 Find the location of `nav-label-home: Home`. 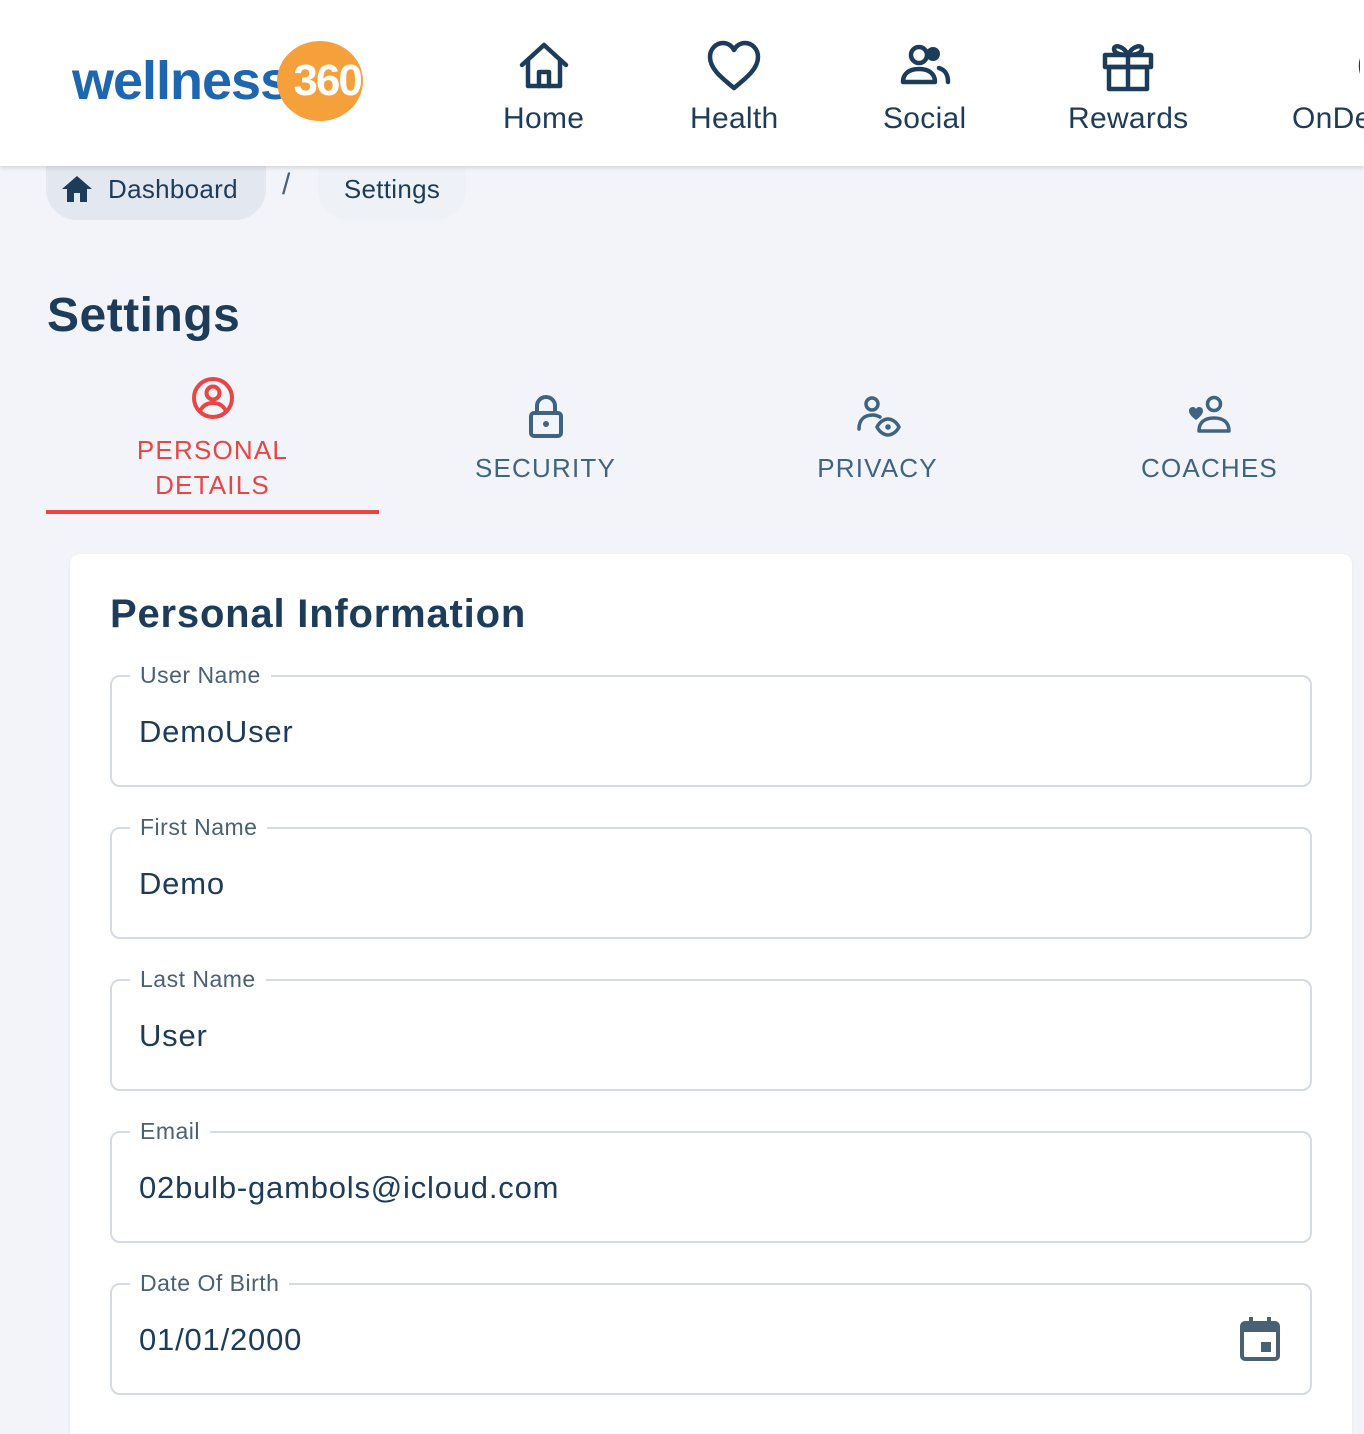

nav-label-home: Home is located at coordinates (544, 118).